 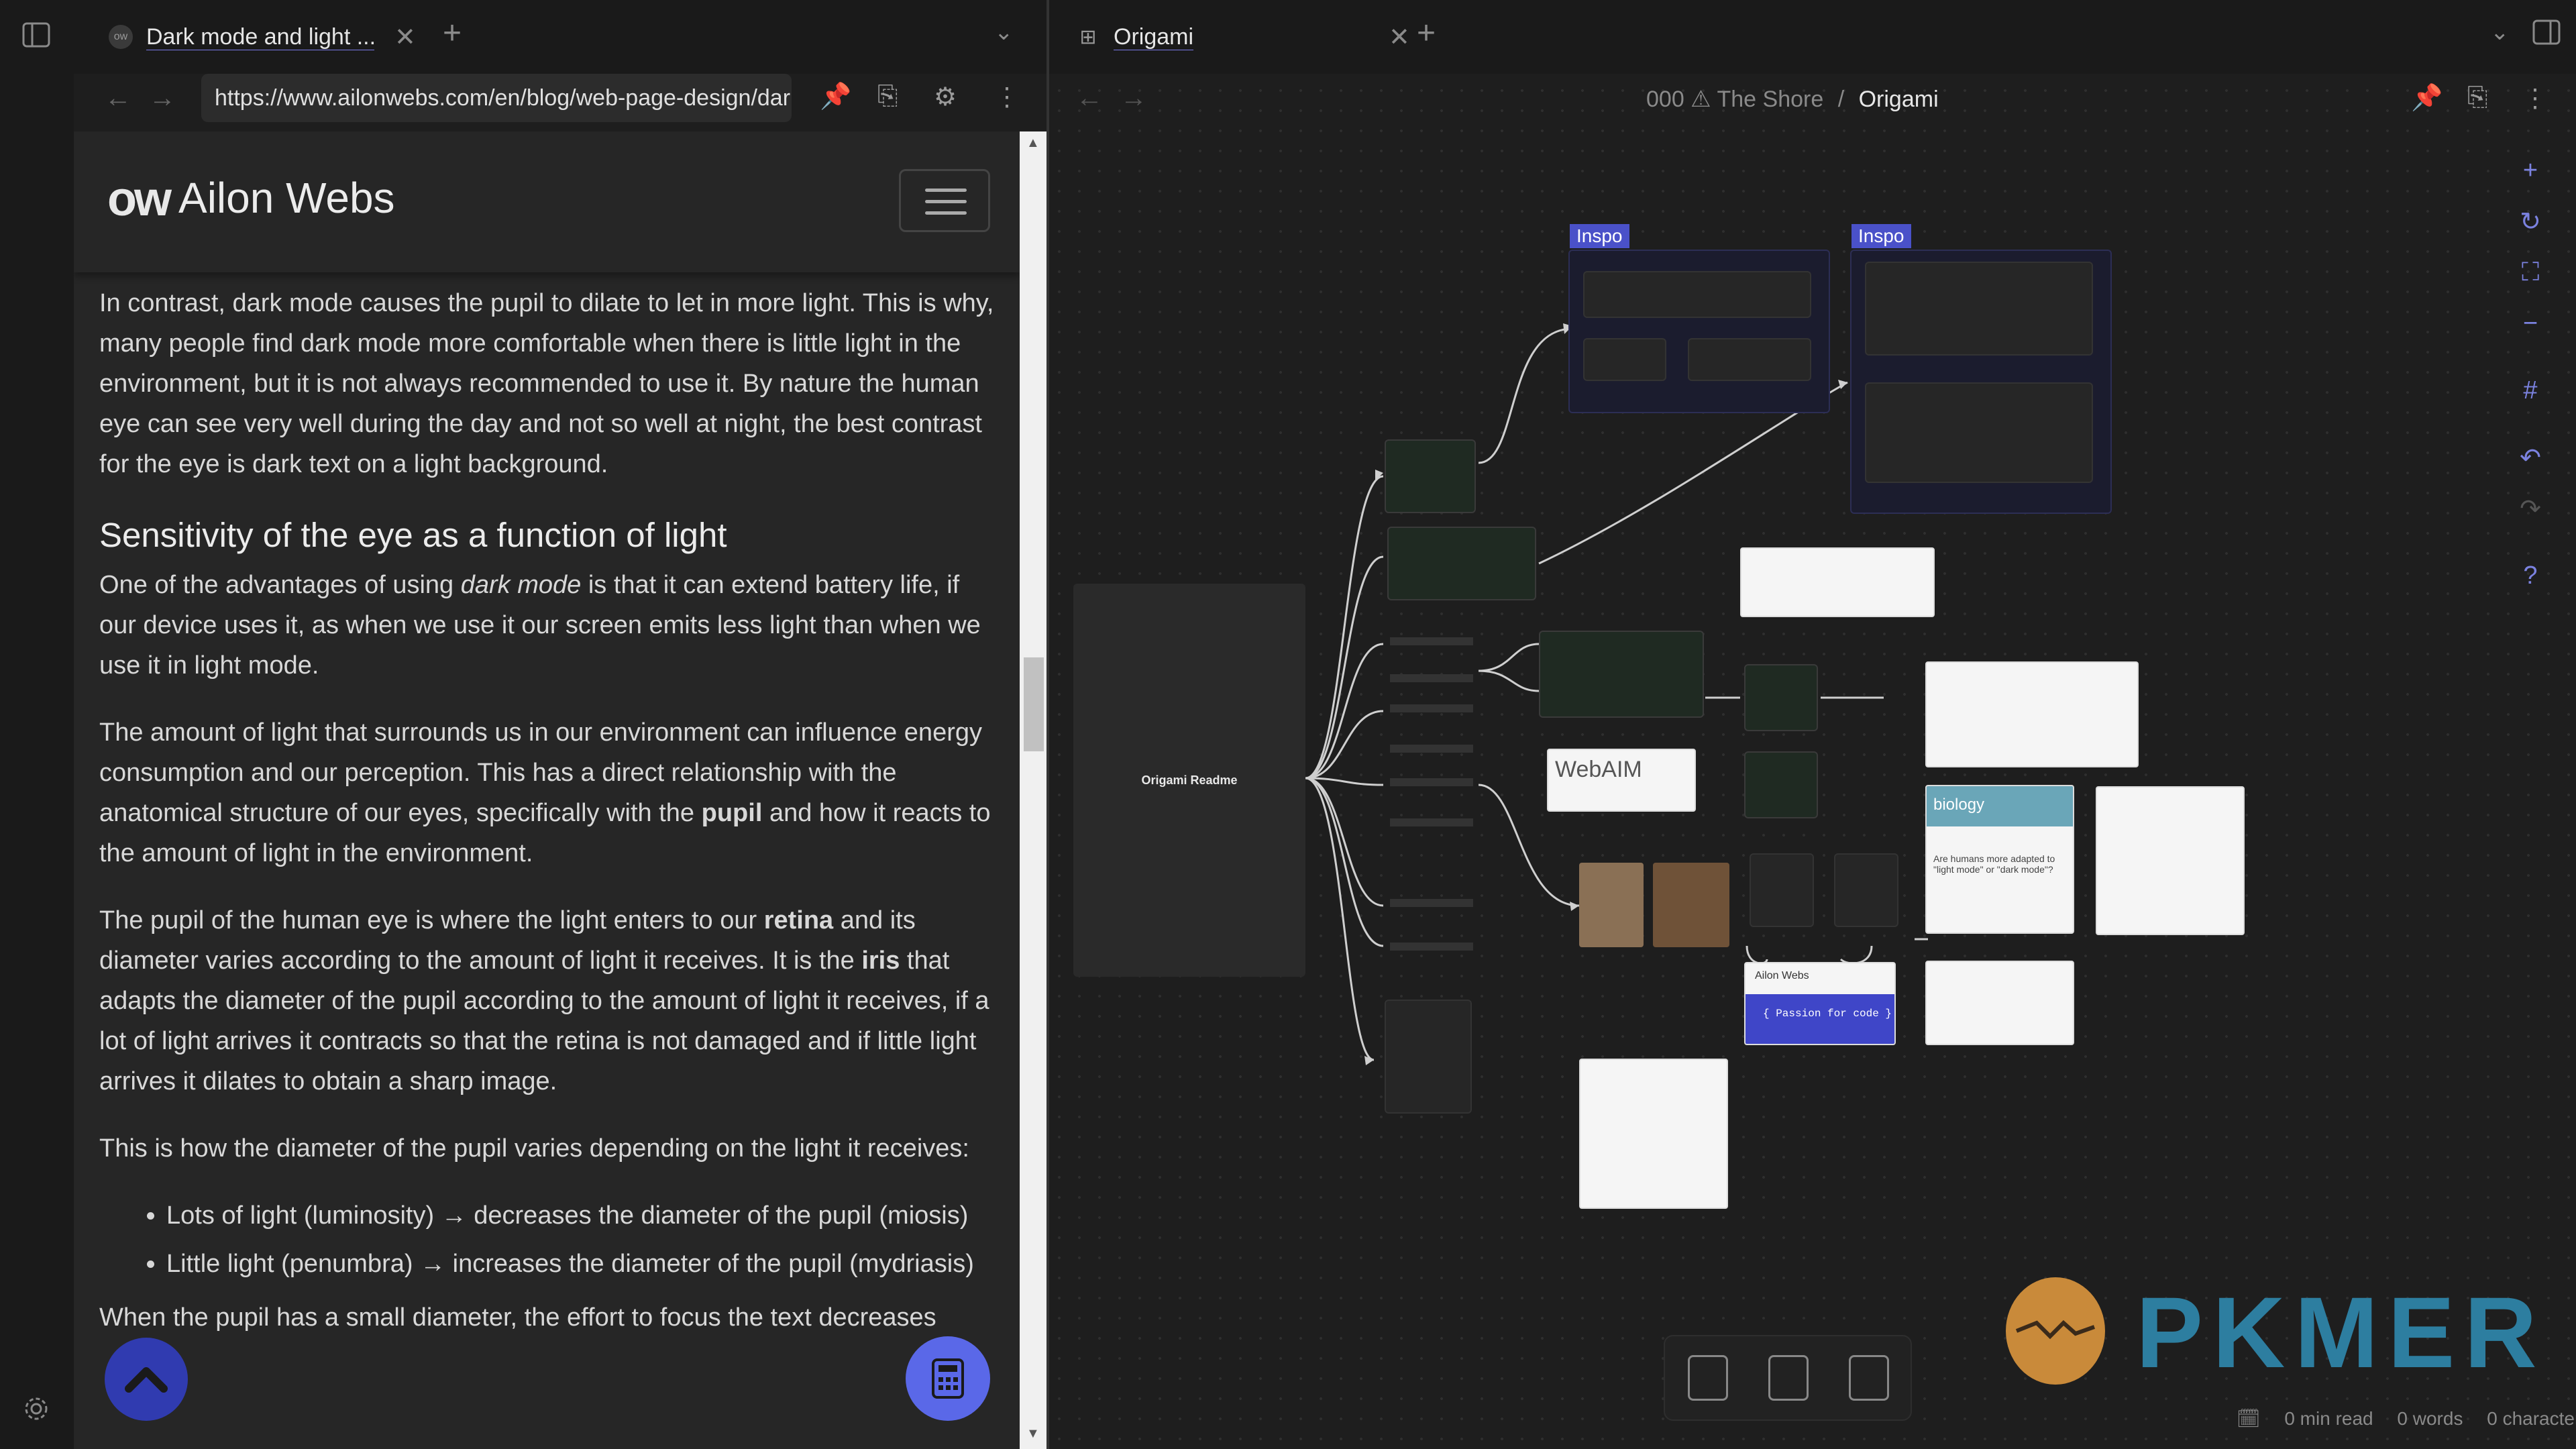 I want to click on scroll-thumb, so click(x=1034, y=704).